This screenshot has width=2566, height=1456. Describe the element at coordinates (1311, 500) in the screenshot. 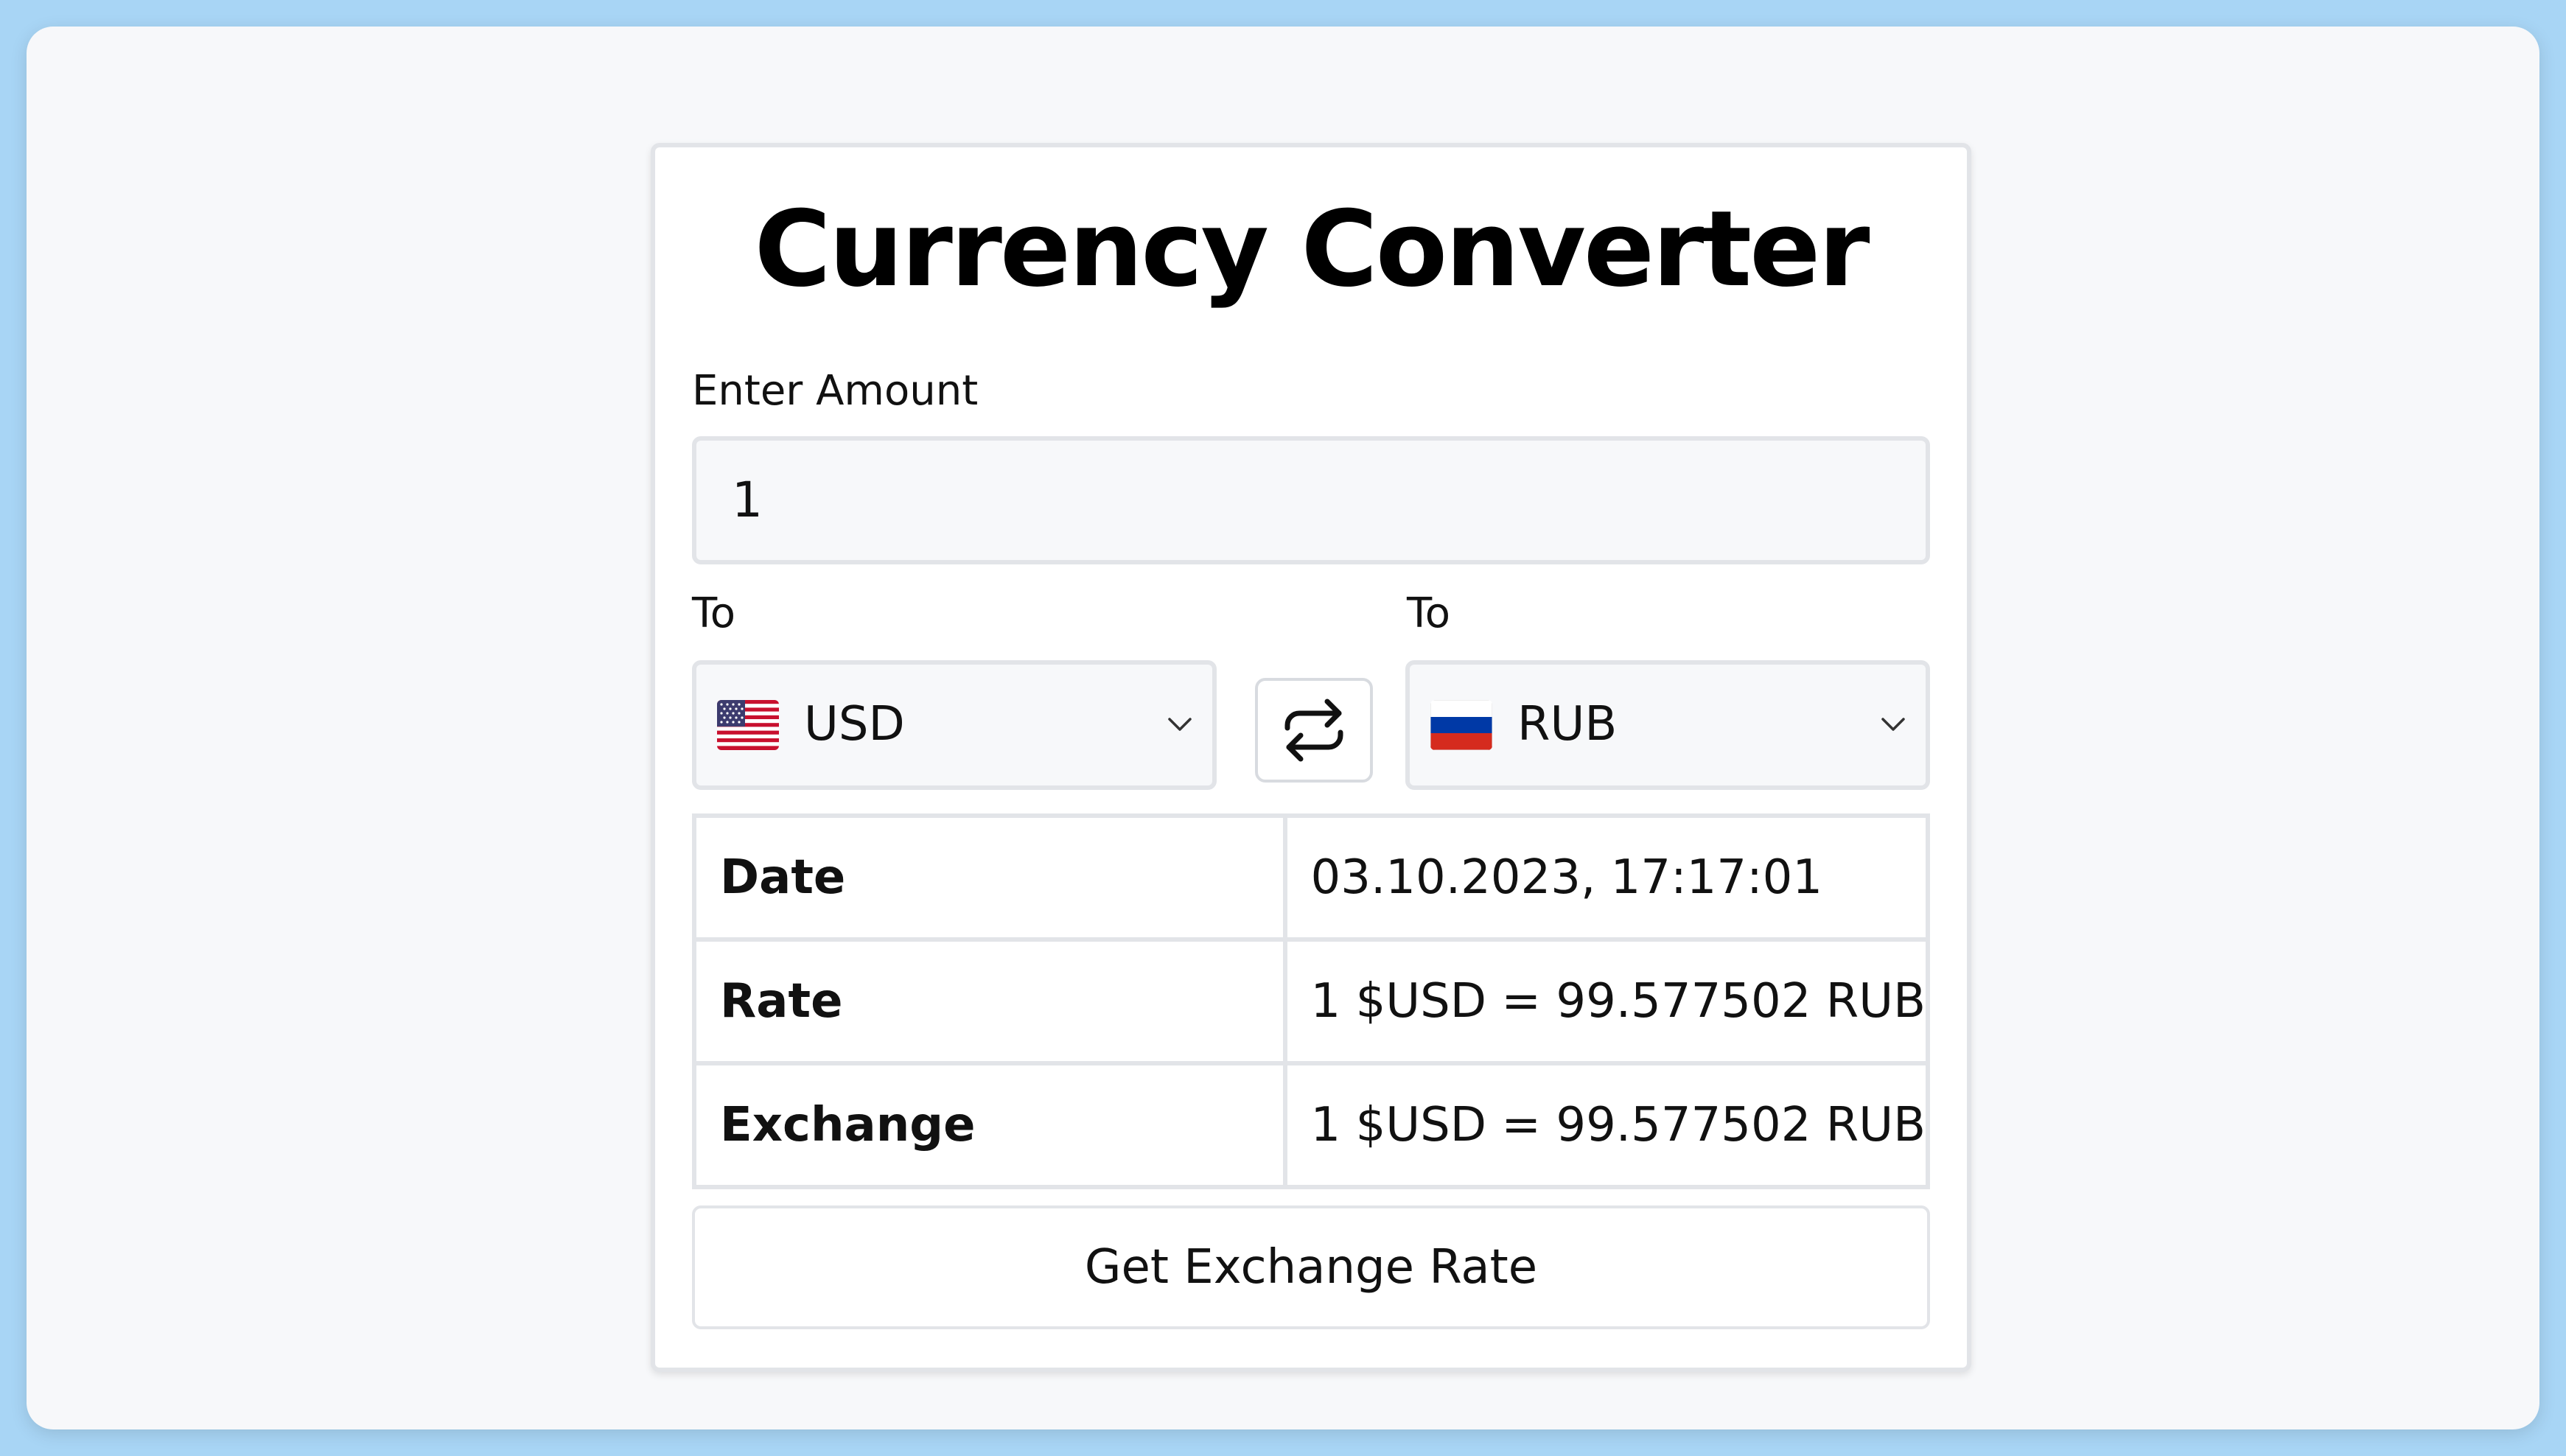

I see `amount-input: 1` at that location.